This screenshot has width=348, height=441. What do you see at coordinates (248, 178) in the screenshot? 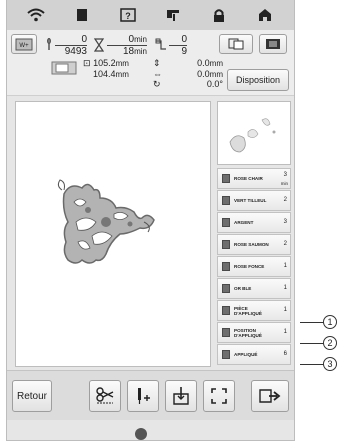
I see `color-name: ROSE CHAIR` at bounding box center [248, 178].